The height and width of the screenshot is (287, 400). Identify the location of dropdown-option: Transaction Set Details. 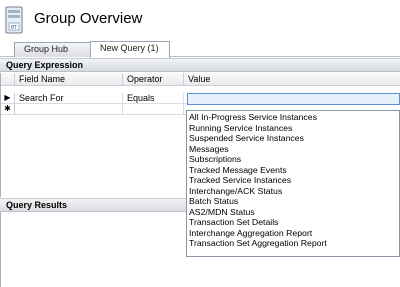
(293, 222).